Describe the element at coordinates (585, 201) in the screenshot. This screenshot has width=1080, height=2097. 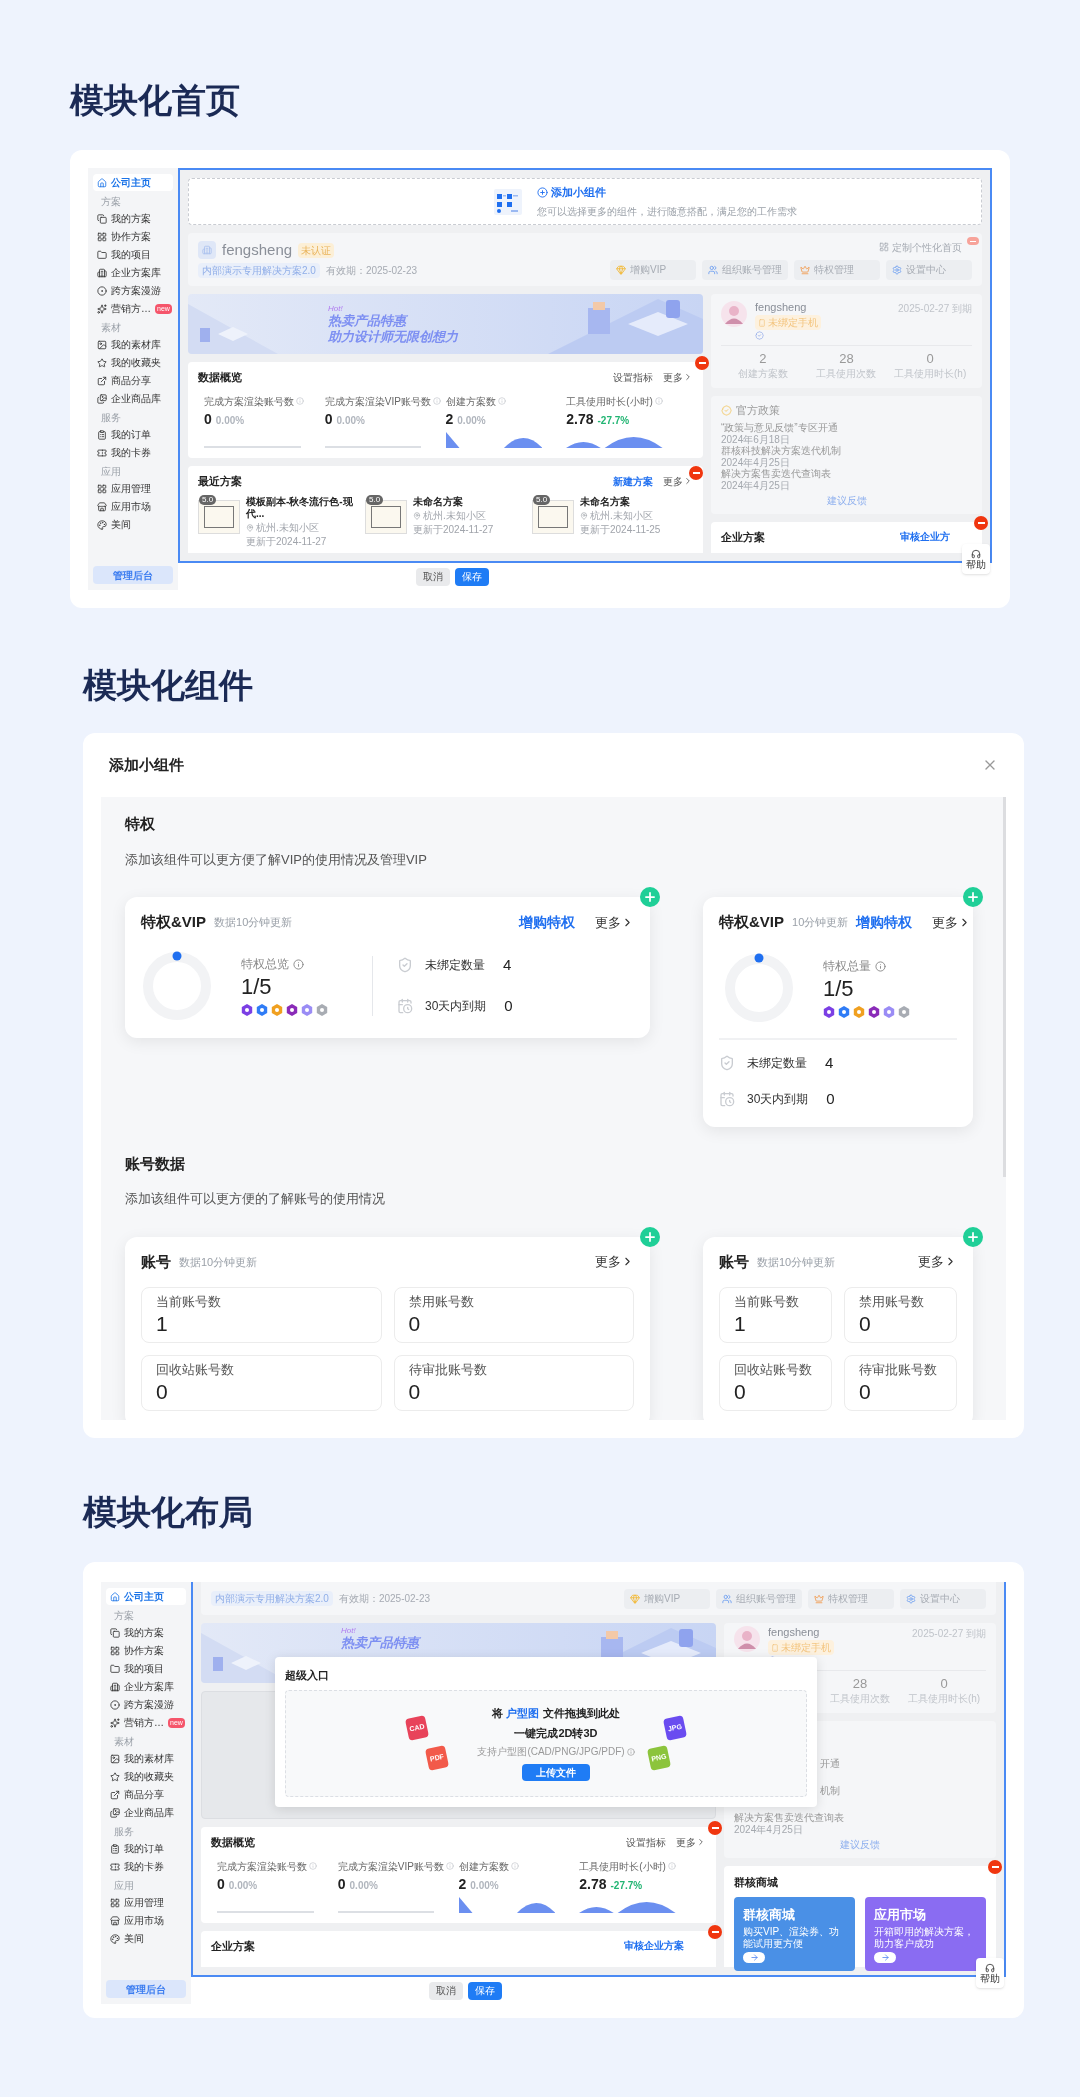
I see `add-widget-panel: 添加小组件 您可以选择更多的组件，进行随意搭配，满足您的工作需求` at that location.